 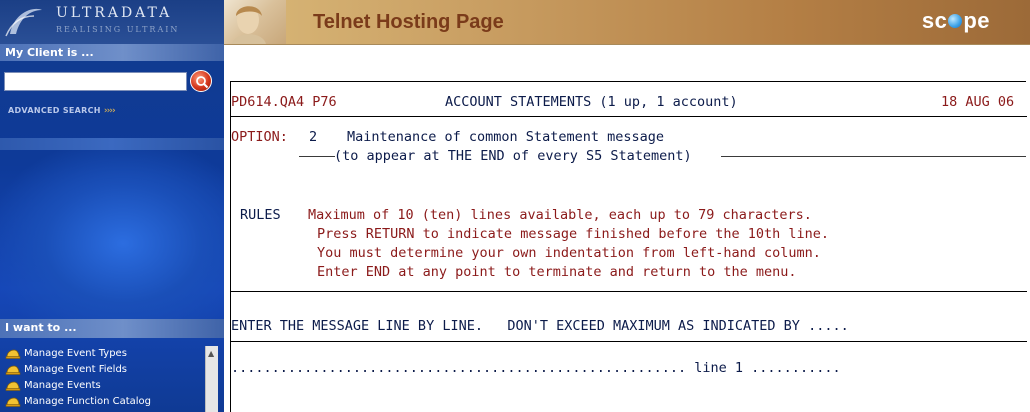 I want to click on rules-label: RULES, so click(x=260, y=215).